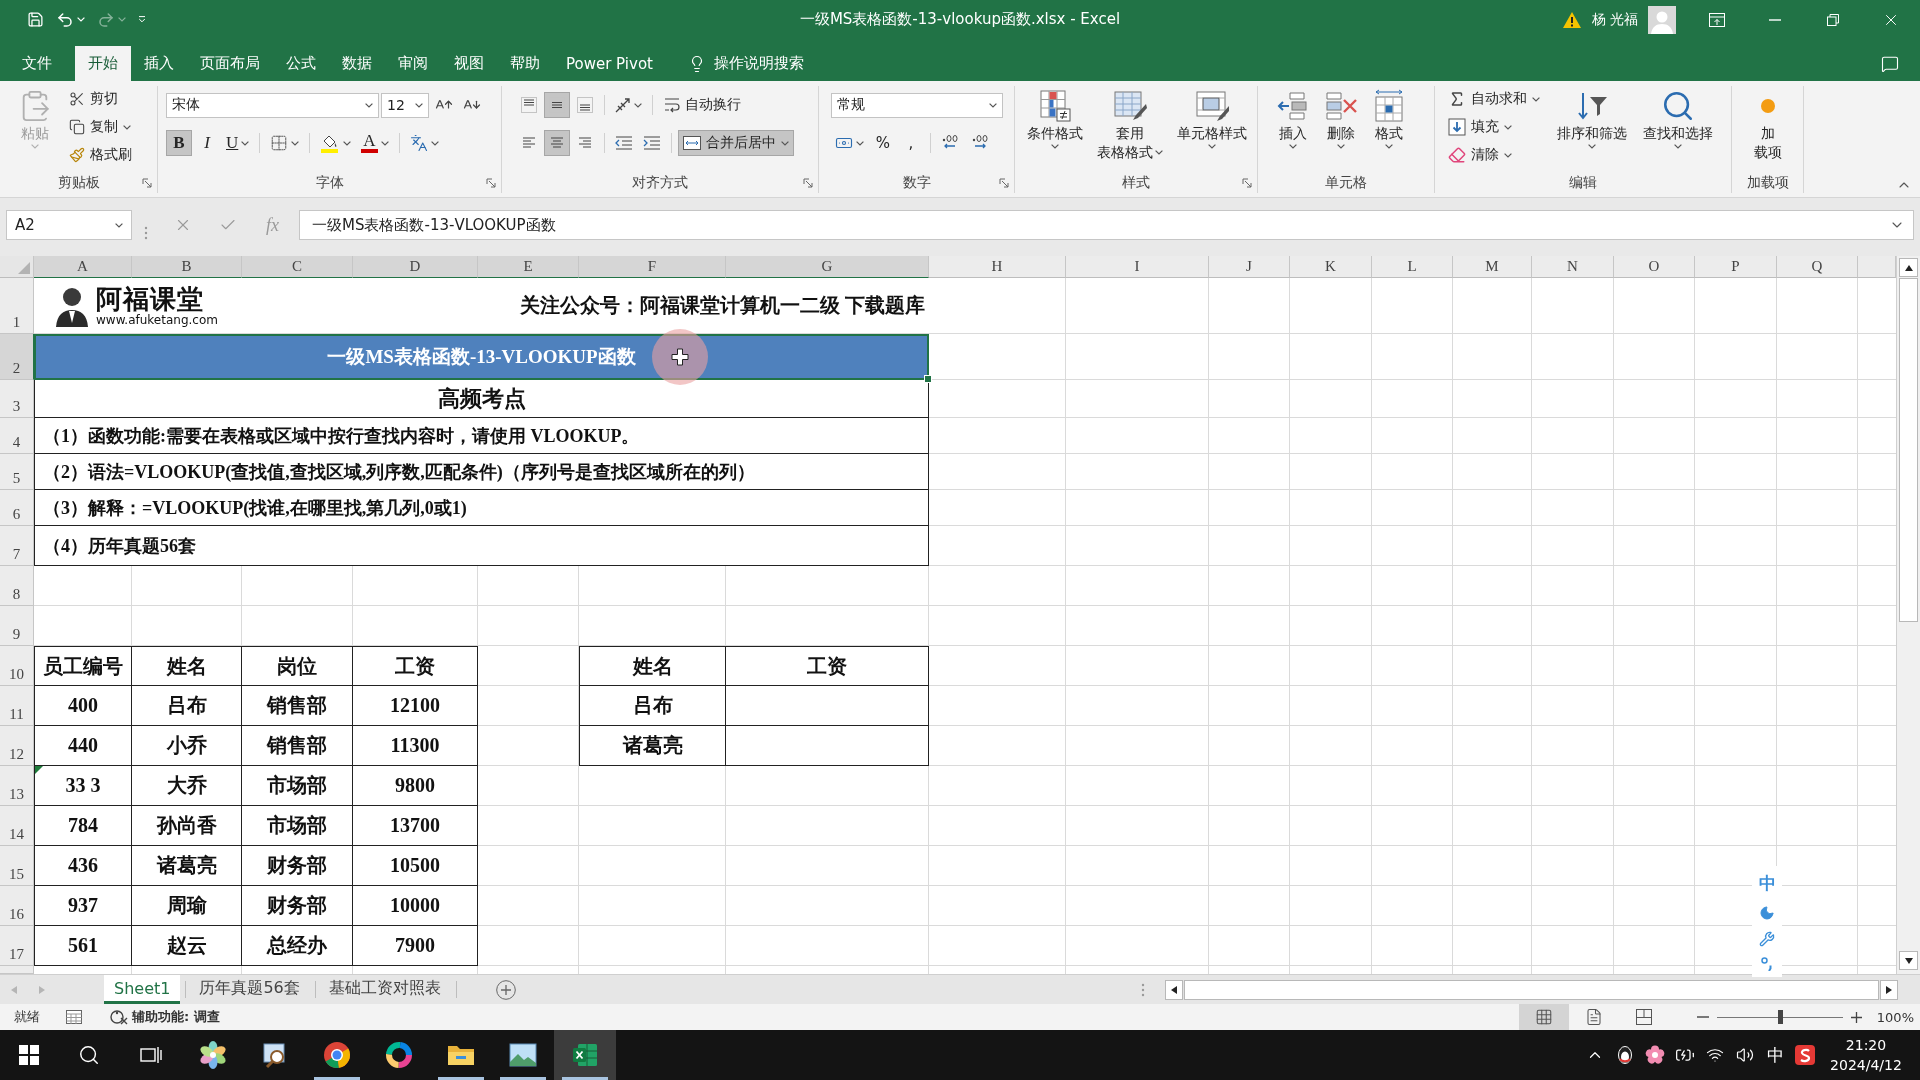  I want to click on sheet-tab: 基础工资对照表, so click(384, 989).